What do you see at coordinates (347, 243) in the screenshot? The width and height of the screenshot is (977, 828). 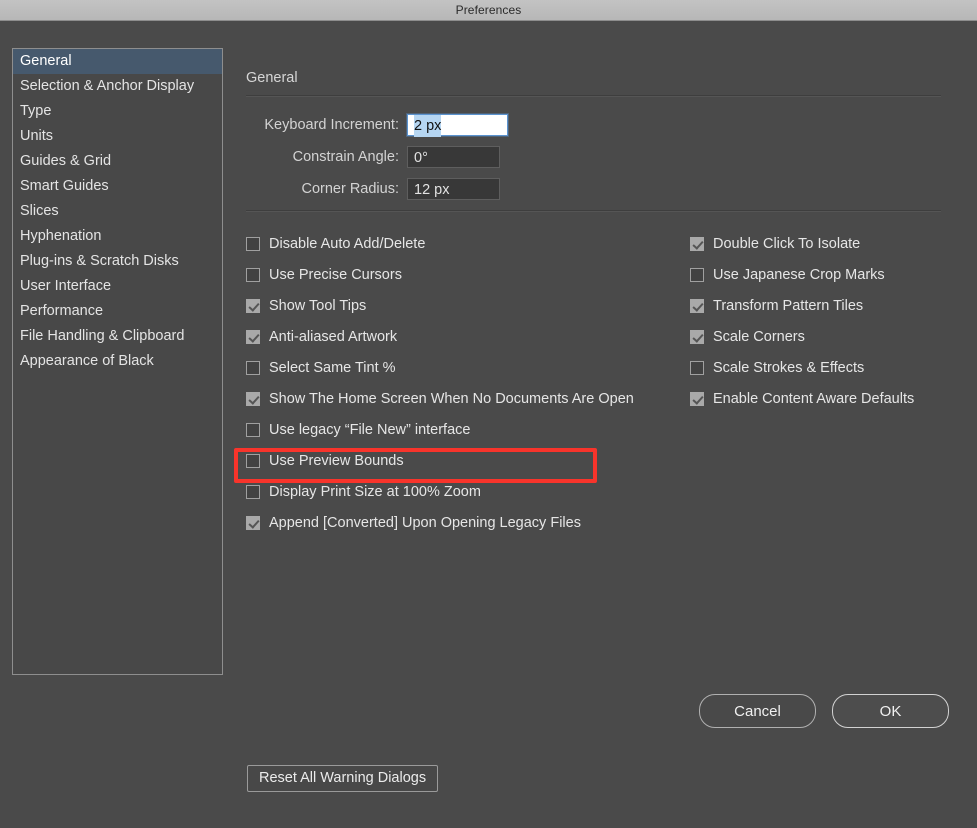 I see `checkbox-label: Disable Auto Add/Delete` at bounding box center [347, 243].